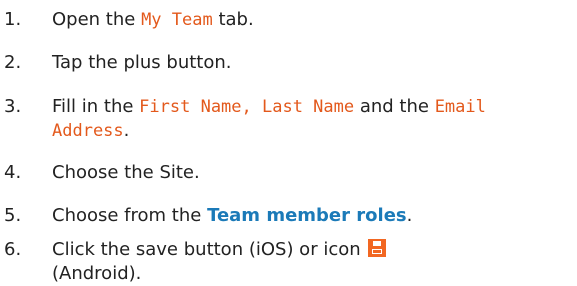 The width and height of the screenshot is (577, 286). What do you see at coordinates (13, 249) in the screenshot?
I see `step-number: 6.` at bounding box center [13, 249].